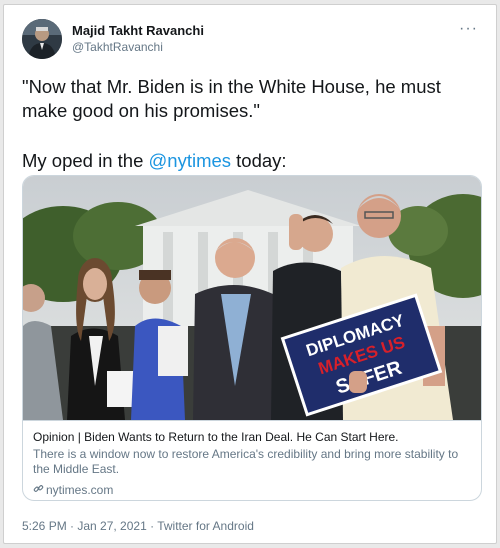 The height and width of the screenshot is (548, 500). What do you see at coordinates (138, 30) in the screenshot?
I see `display-name: Majid Takht Ravanchi` at bounding box center [138, 30].